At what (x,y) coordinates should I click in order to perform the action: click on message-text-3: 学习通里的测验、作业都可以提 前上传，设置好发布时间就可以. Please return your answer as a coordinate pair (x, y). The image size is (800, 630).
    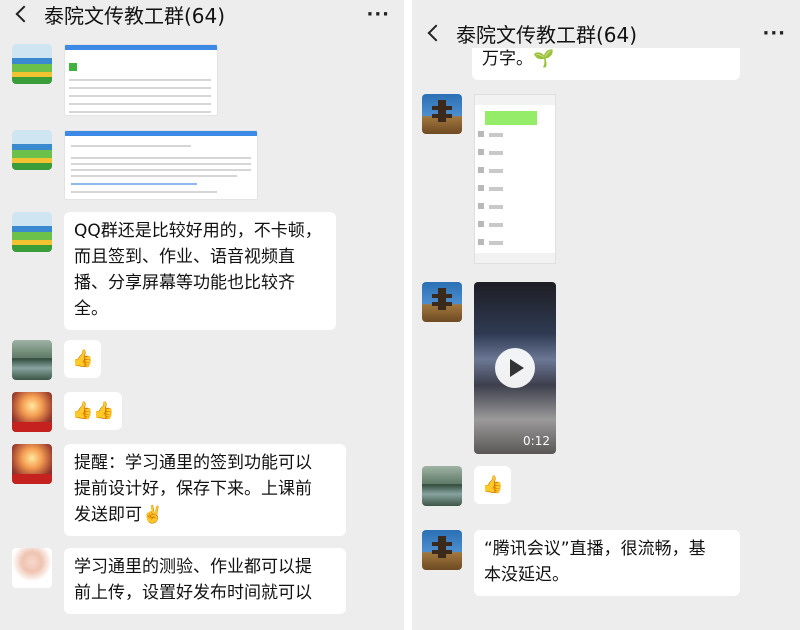
    Looking at the image, I should click on (179, 581).